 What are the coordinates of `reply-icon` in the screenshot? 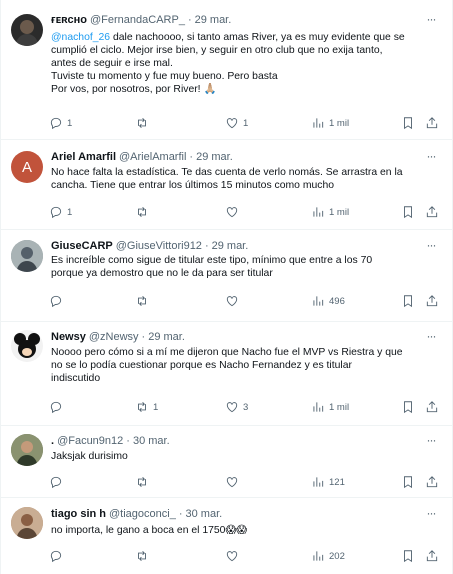 It's located at (56, 301).